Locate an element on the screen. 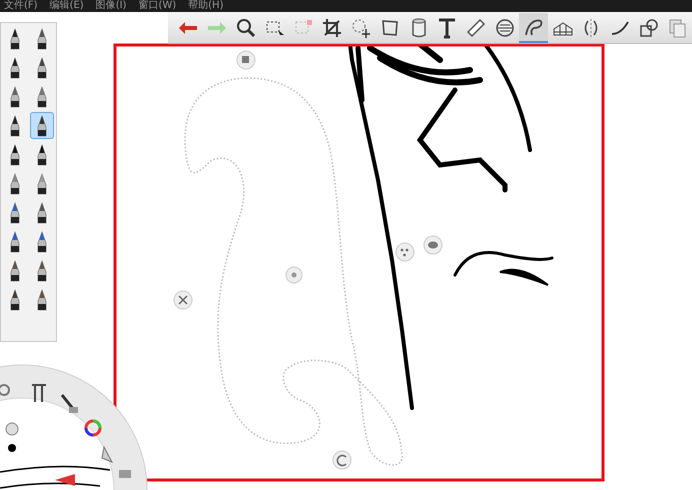 This screenshot has width=692, height=490. crop-icon is located at coordinates (332, 27).